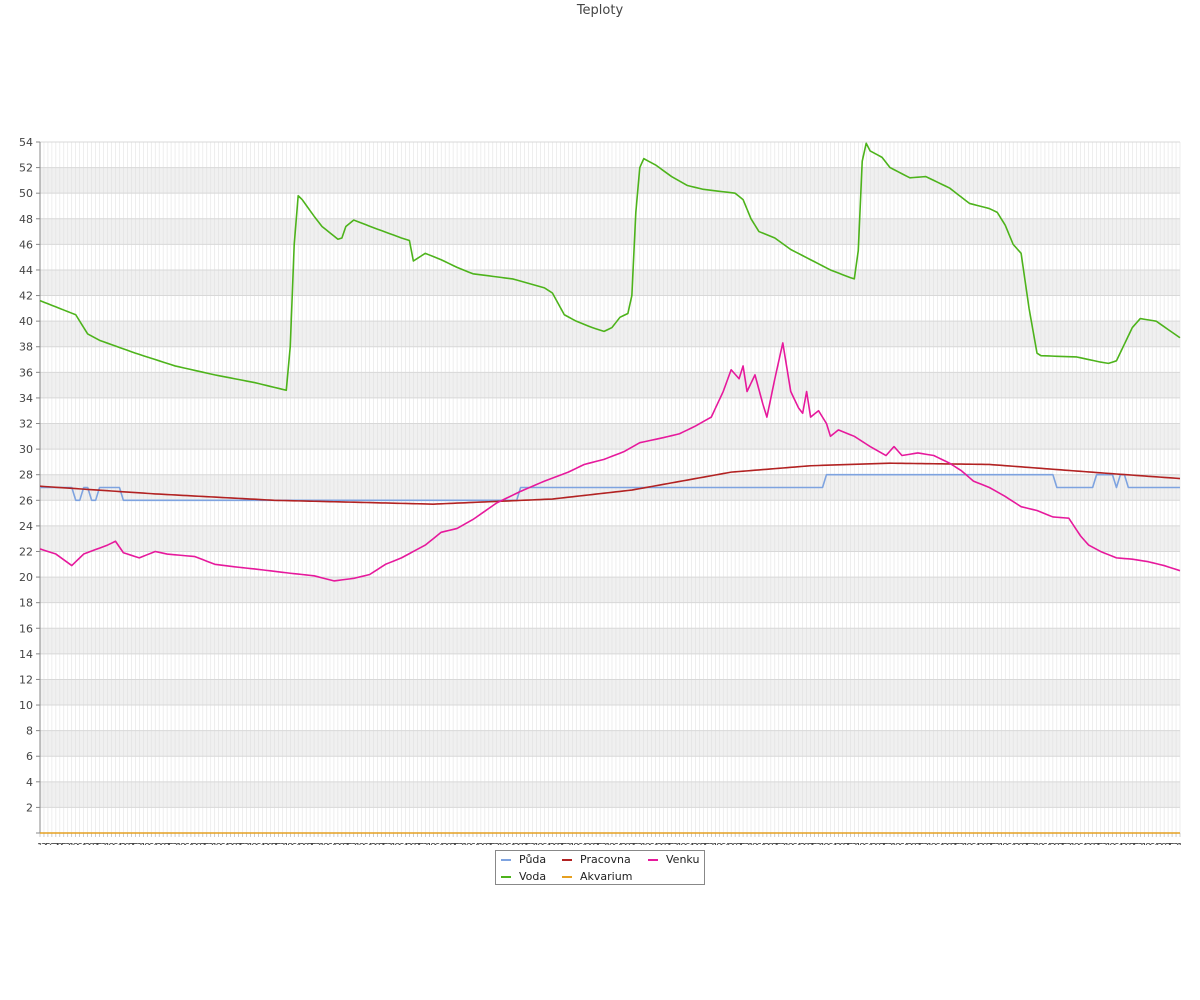  What do you see at coordinates (533, 876) in the screenshot?
I see `legend-label-voda: Voda` at bounding box center [533, 876].